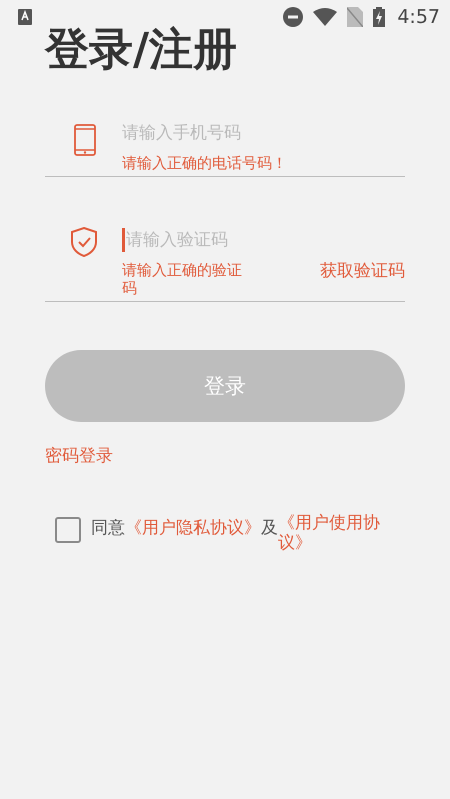 The width and height of the screenshot is (450, 799). I want to click on checkbox, so click(68, 530).